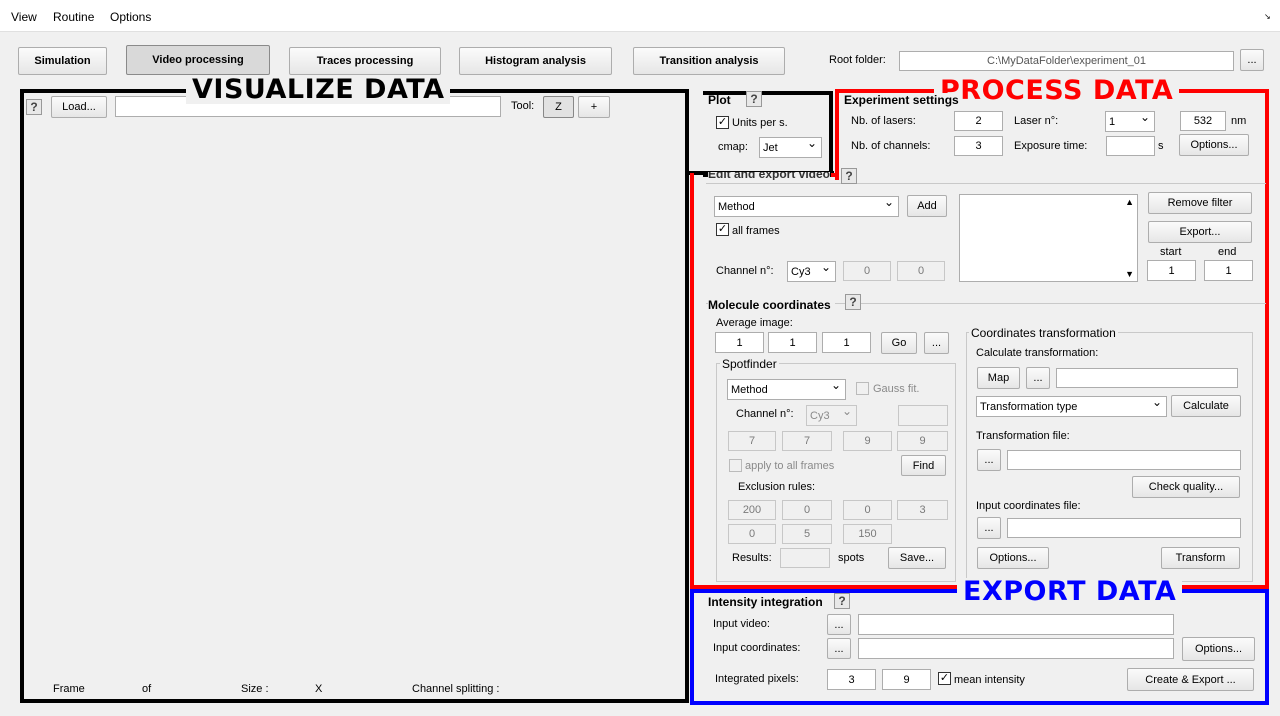 The image size is (1280, 716). I want to click on start-label: start, so click(1171, 252).